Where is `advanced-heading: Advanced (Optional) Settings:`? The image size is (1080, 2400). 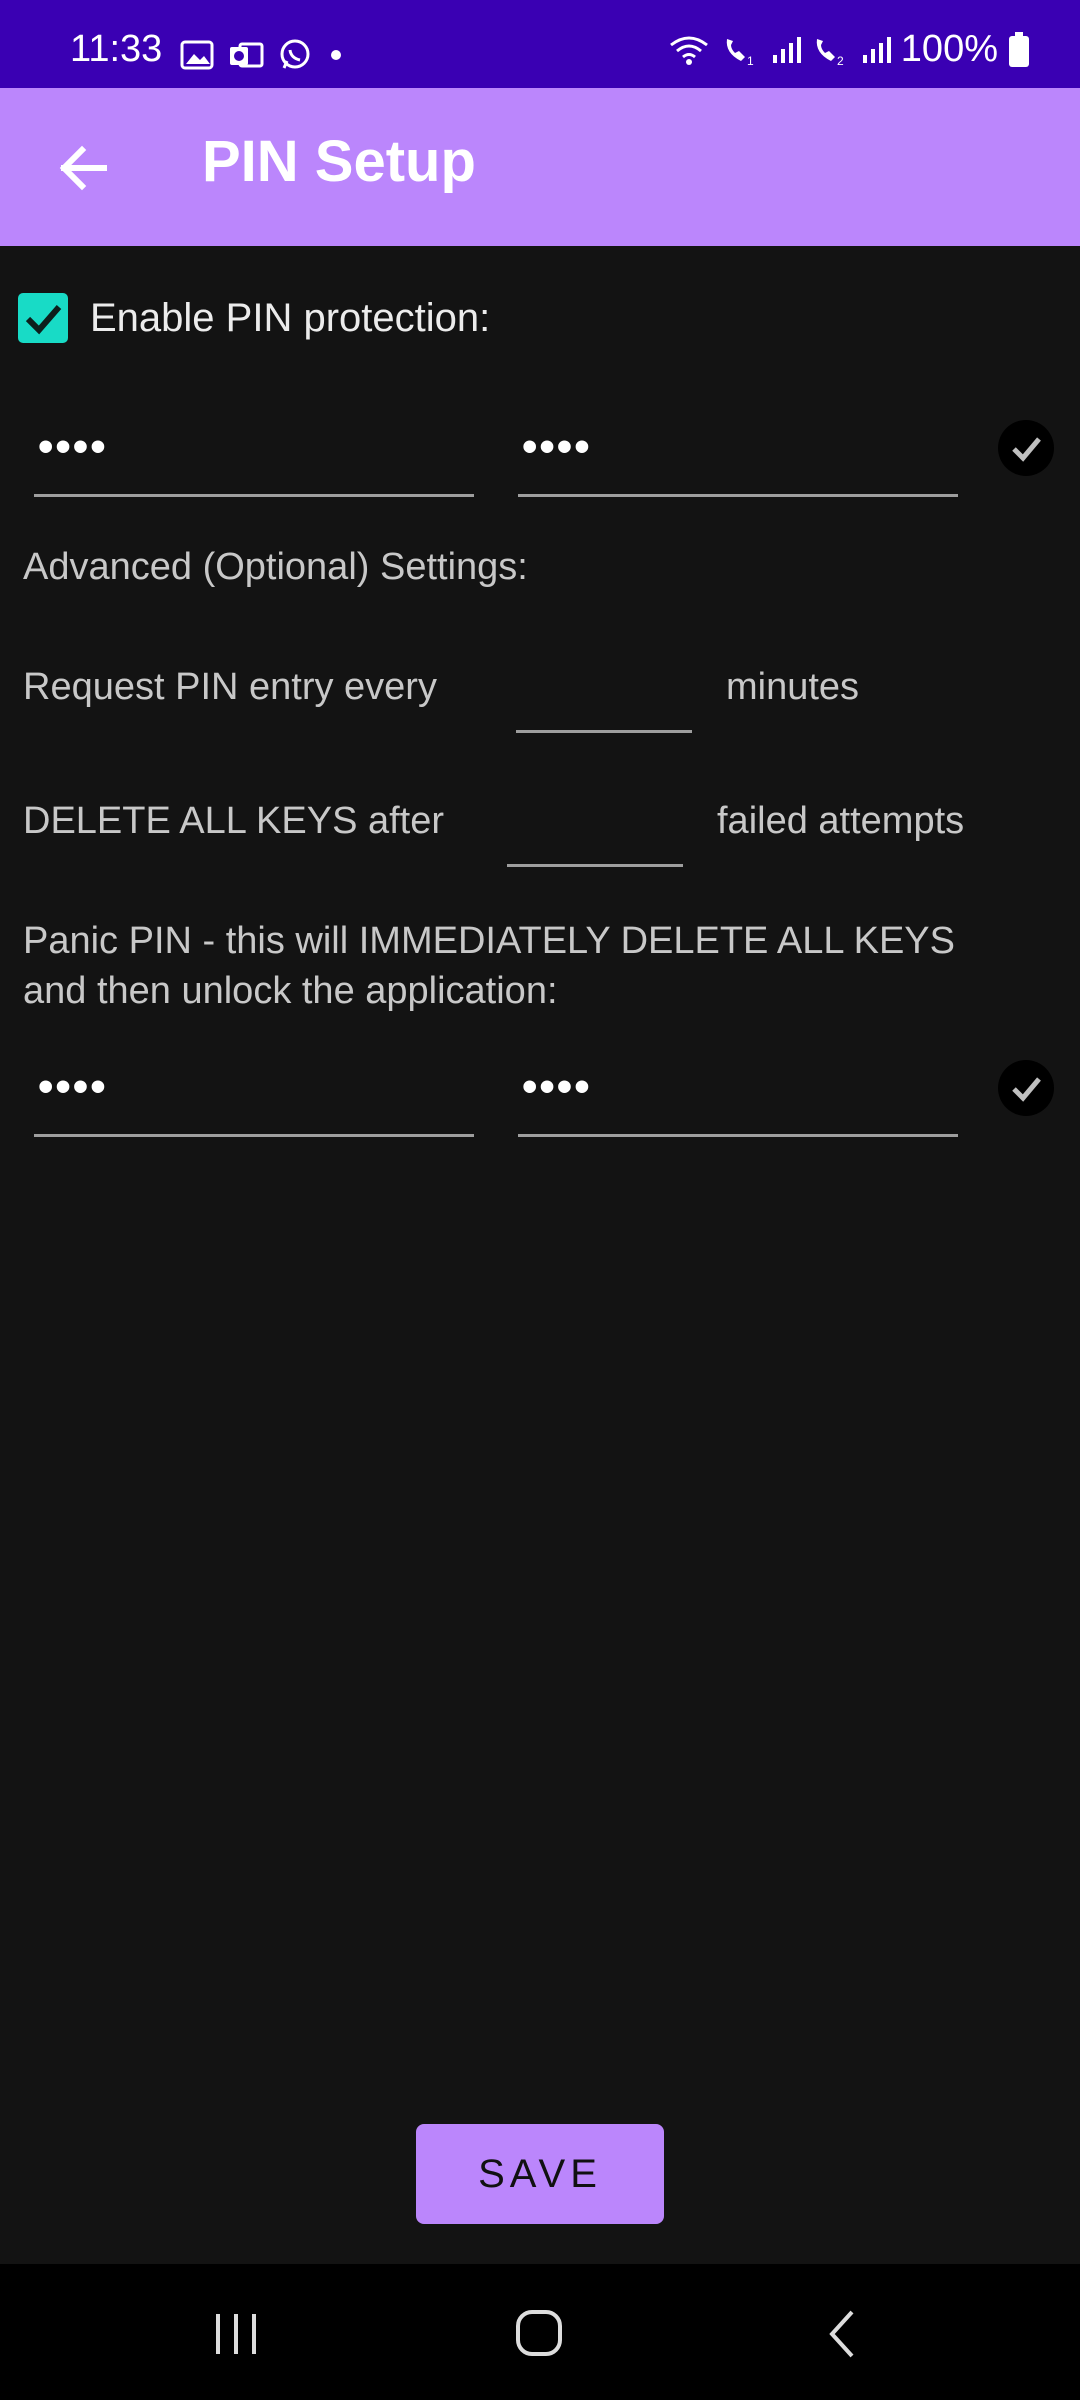 advanced-heading: Advanced (Optional) Settings: is located at coordinates (275, 567).